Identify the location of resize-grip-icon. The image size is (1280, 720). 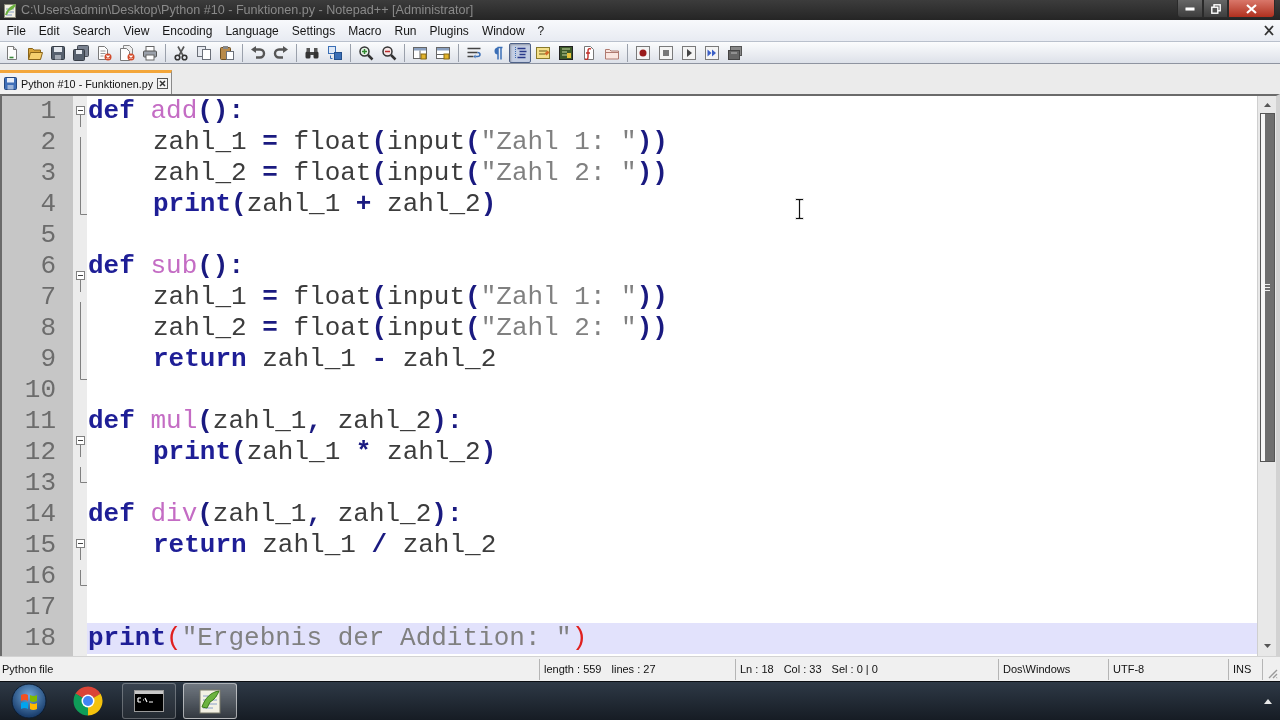
(1272, 673).